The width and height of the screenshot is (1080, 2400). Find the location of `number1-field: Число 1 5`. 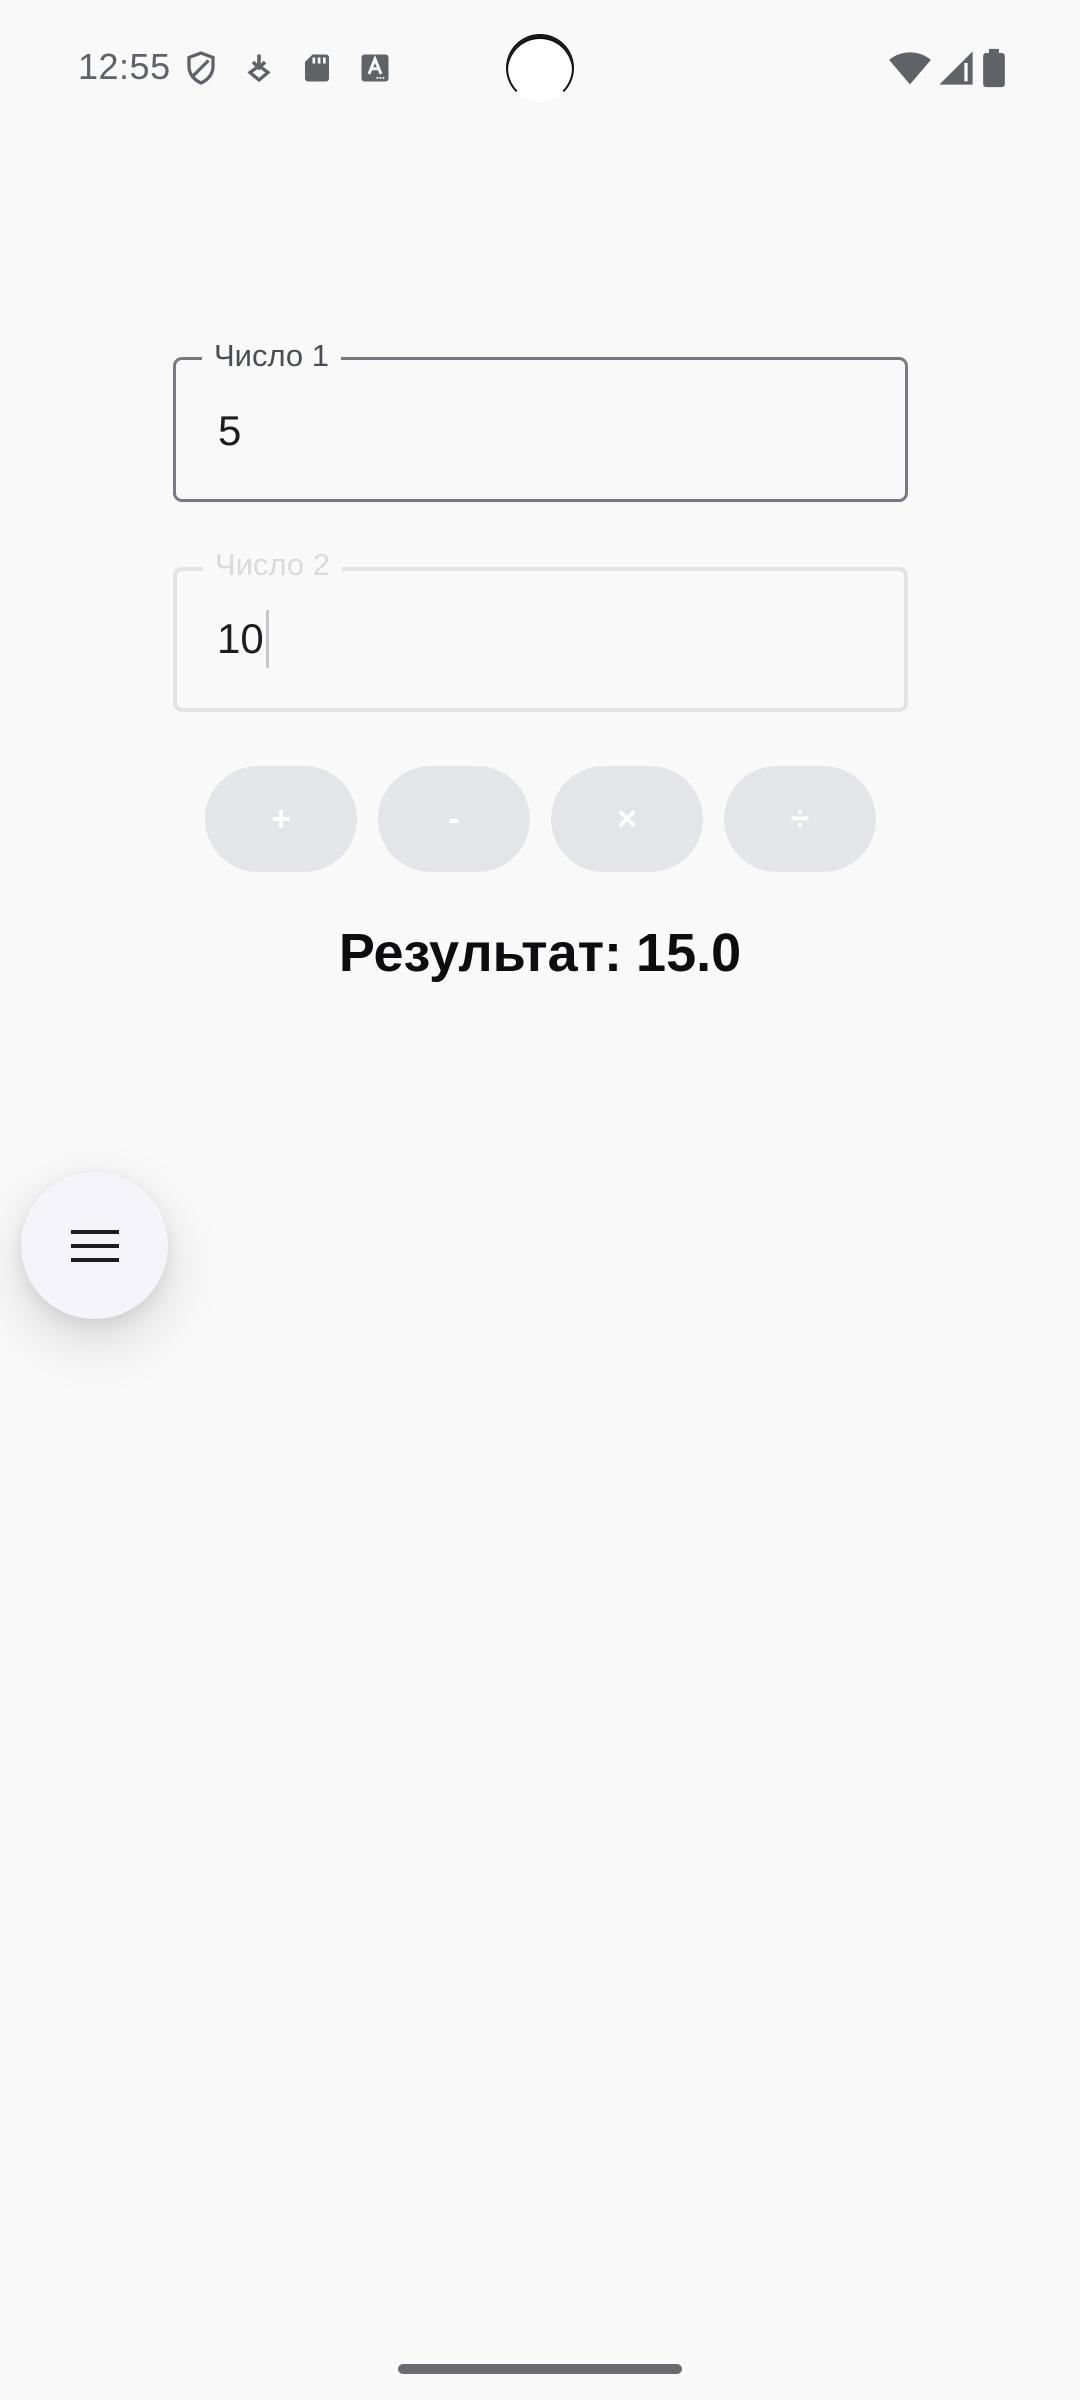

number1-field: Число 1 5 is located at coordinates (540, 419).